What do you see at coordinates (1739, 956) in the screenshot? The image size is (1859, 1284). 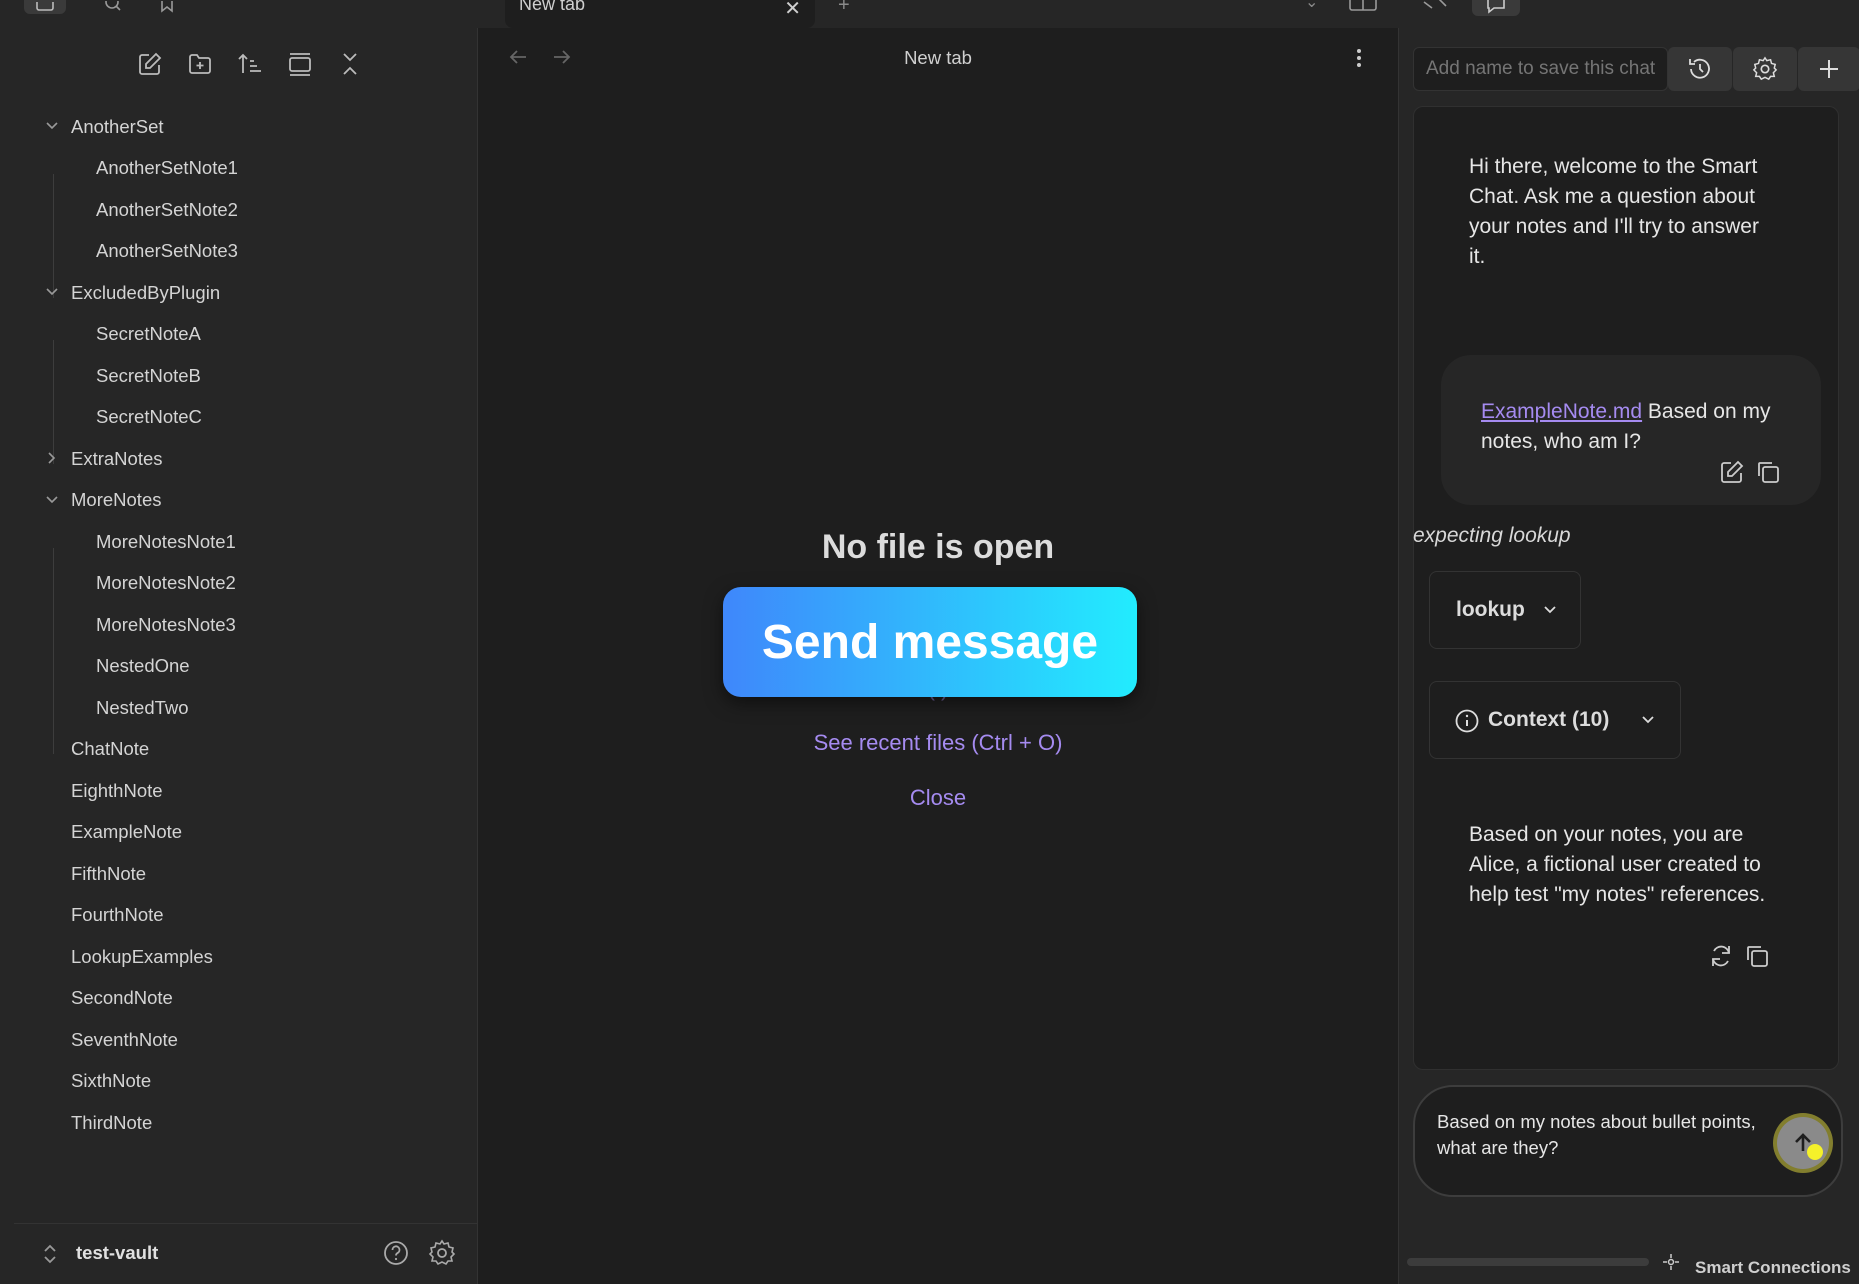 I see `answer-actions` at bounding box center [1739, 956].